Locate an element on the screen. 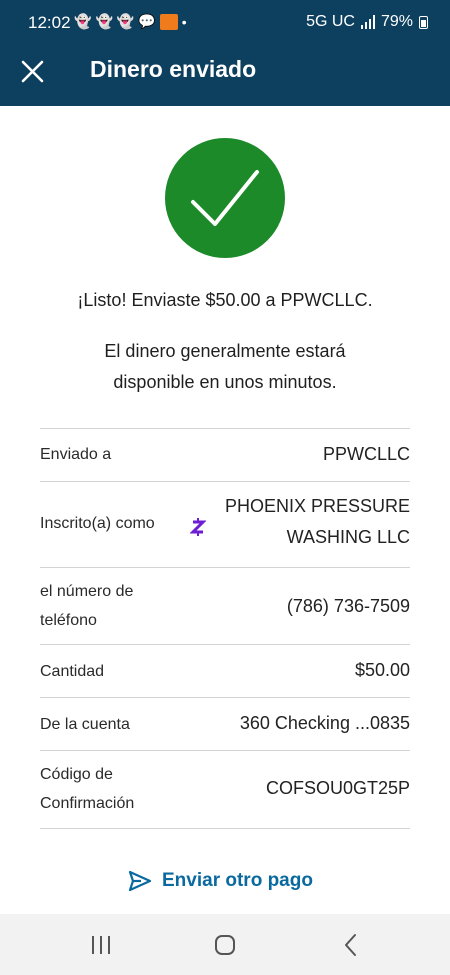  detail-row-amount: Cantidad $50.00 is located at coordinates (225, 671).